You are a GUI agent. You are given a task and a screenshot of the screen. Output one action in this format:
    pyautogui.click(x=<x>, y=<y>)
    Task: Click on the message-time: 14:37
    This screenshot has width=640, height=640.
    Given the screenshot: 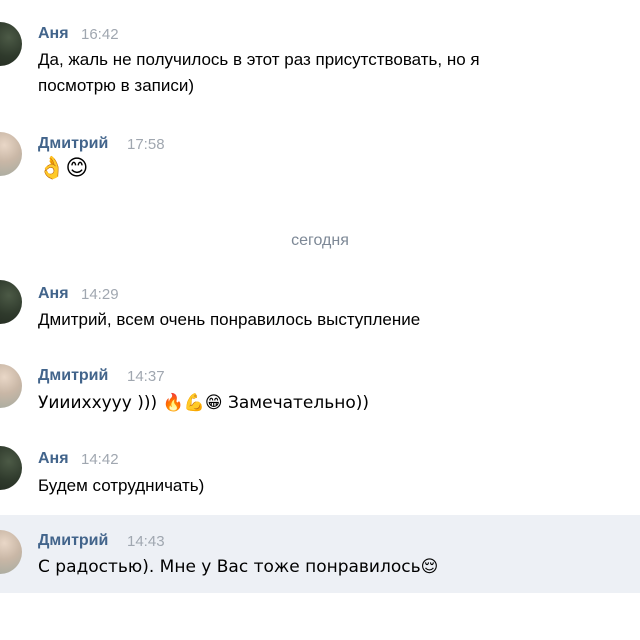 What is the action you would take?
    pyautogui.click(x=146, y=376)
    